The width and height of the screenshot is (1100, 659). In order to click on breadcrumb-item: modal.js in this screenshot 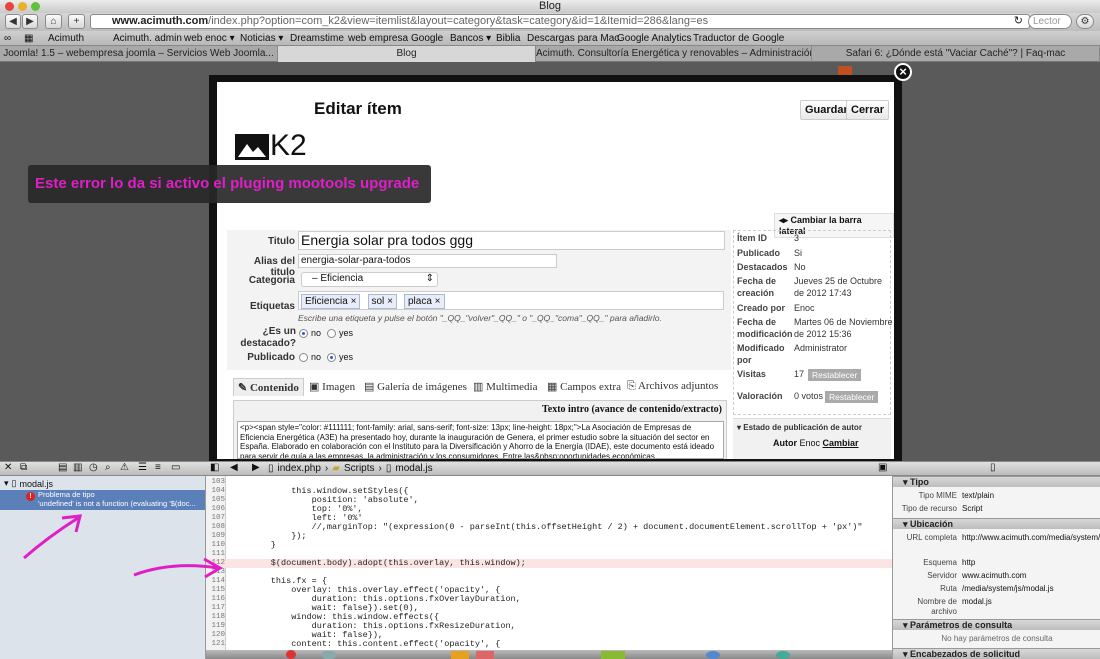, I will do `click(413, 468)`.